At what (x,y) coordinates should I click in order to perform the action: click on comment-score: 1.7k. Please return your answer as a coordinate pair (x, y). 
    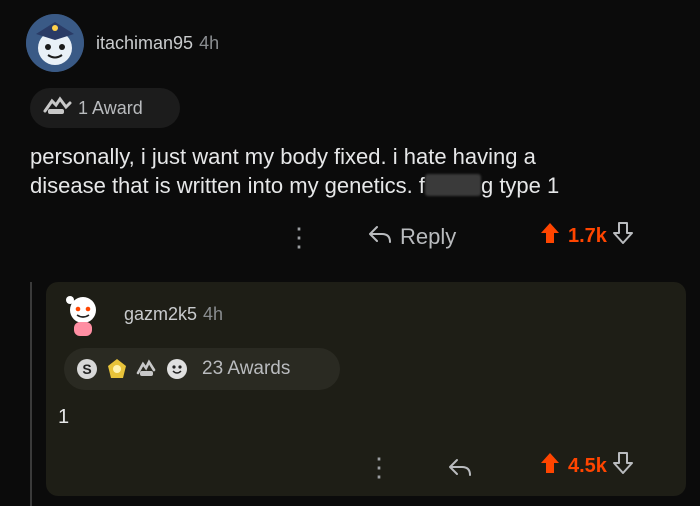
    Looking at the image, I should click on (587, 235).